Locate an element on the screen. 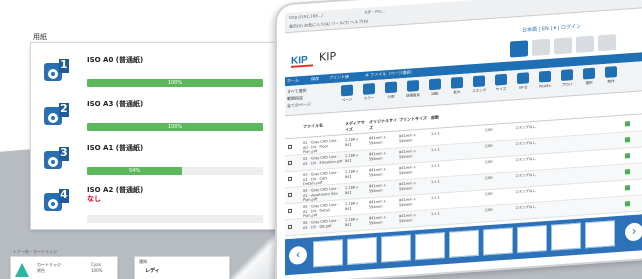  select-all-link: すべて選択 is located at coordinates (297, 91).